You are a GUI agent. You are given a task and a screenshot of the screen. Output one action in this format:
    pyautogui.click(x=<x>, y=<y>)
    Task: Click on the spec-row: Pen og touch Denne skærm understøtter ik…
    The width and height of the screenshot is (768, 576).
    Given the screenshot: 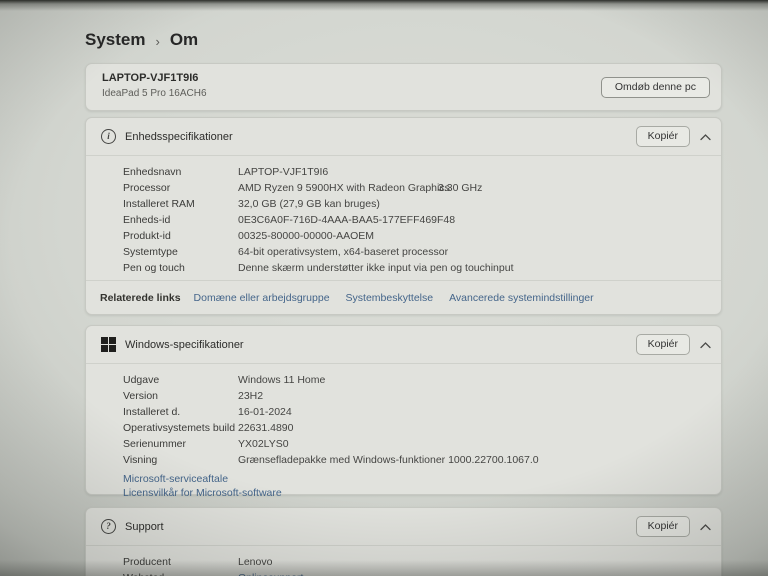 What is the action you would take?
    pyautogui.click(x=403, y=268)
    